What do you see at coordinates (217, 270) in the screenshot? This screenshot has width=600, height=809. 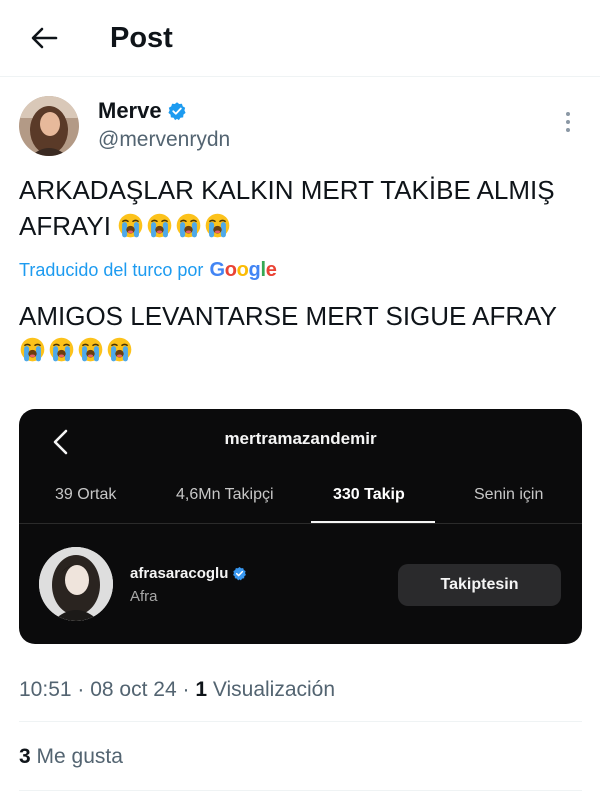 I see `google-letter: G` at bounding box center [217, 270].